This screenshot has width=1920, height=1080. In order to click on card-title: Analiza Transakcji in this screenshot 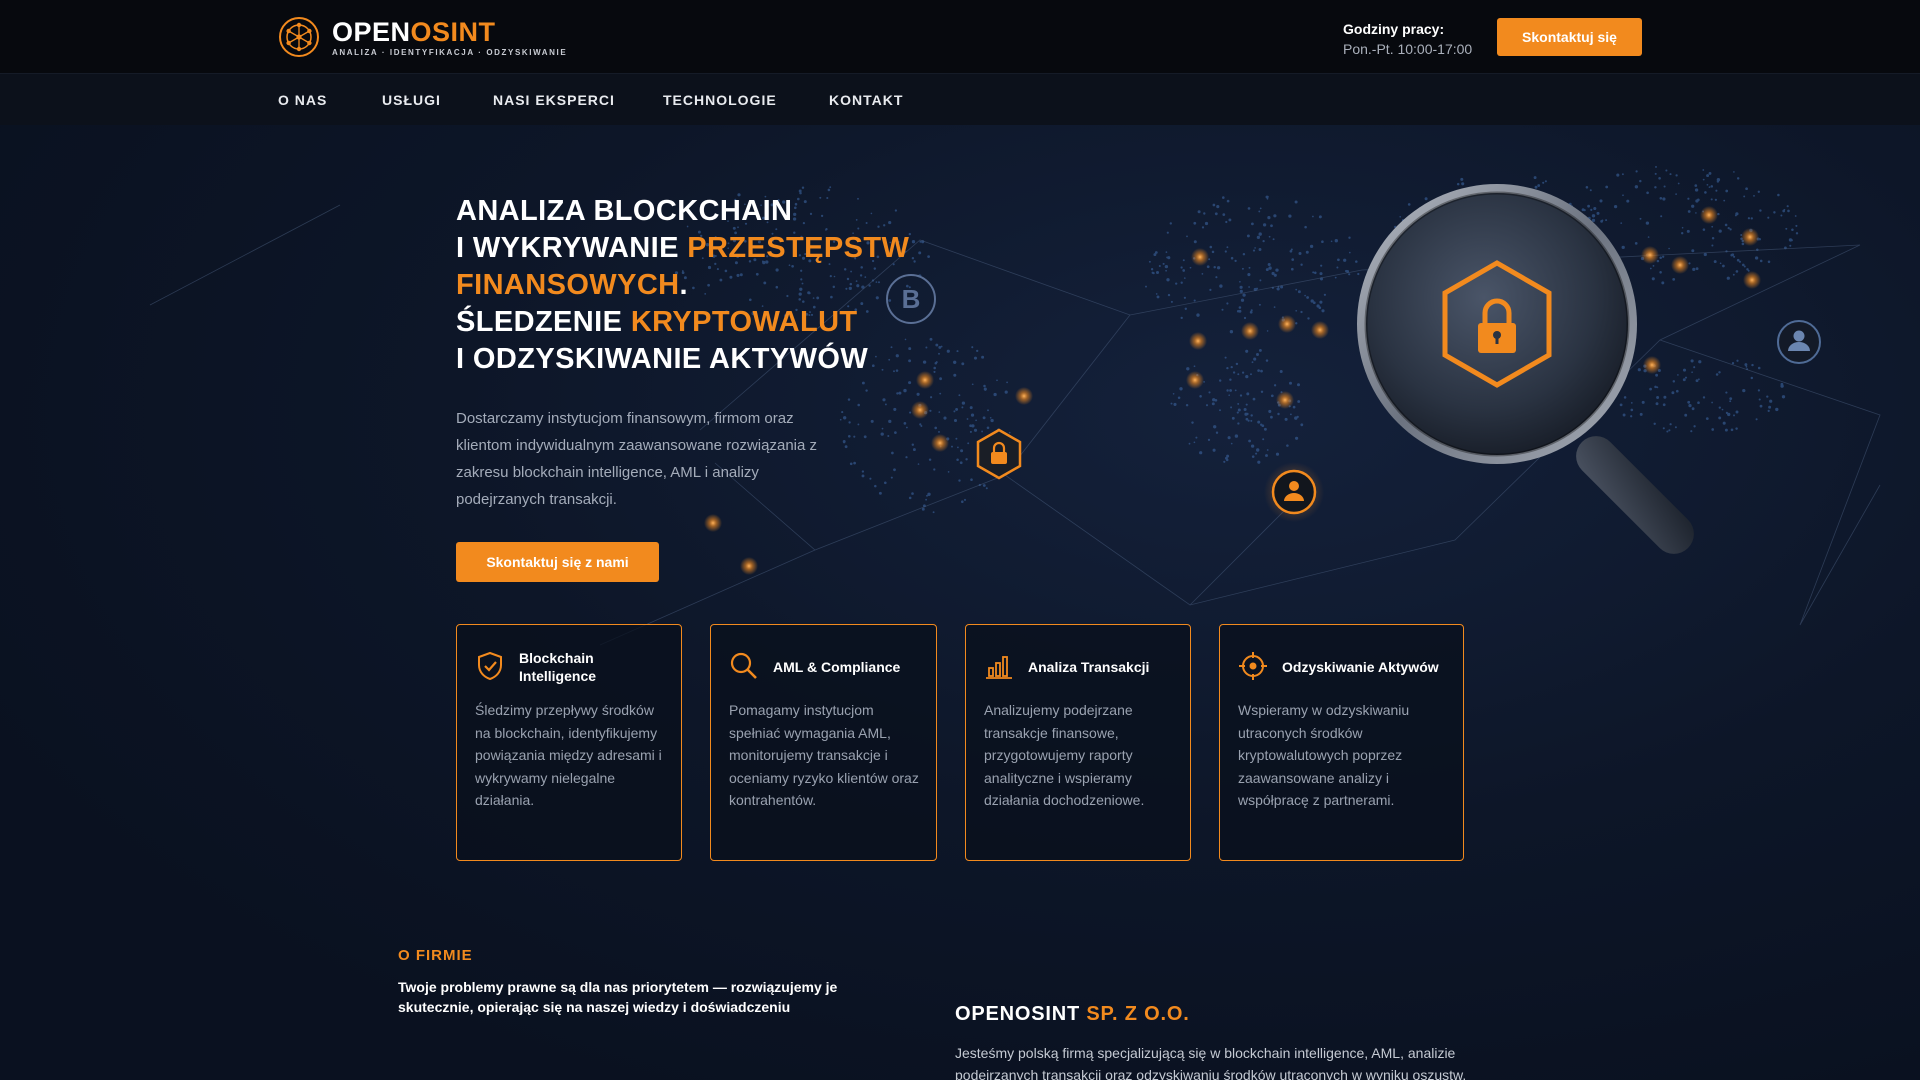, I will do `click(1089, 667)`.